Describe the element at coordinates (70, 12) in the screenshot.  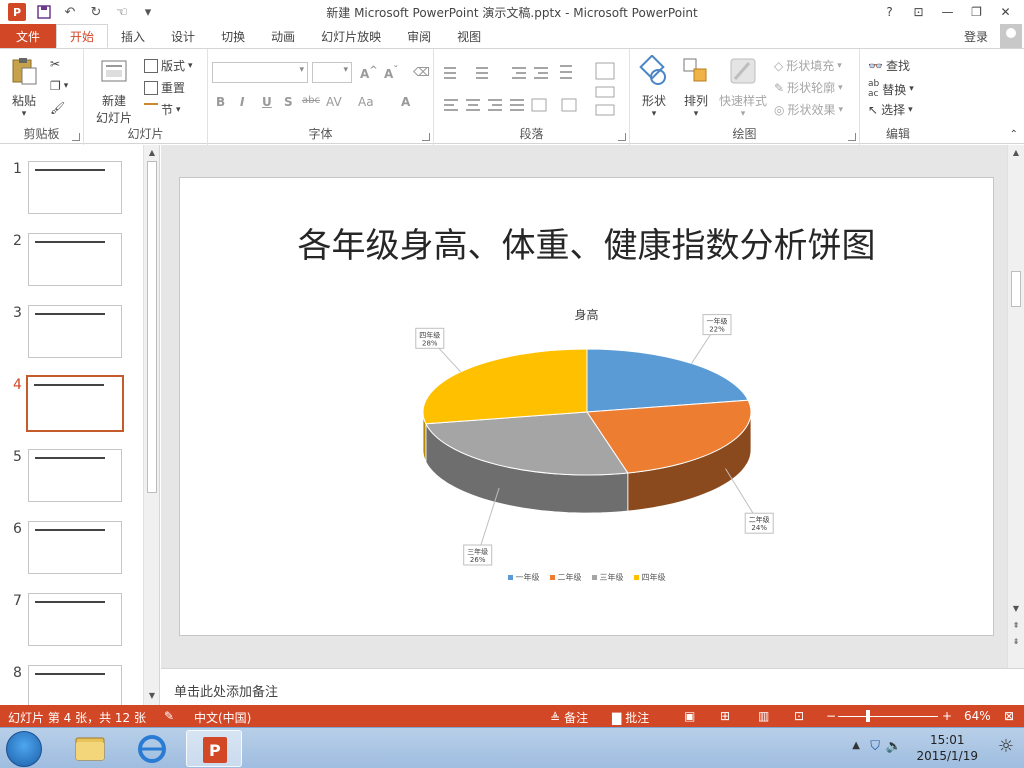
I see `undo-icon: ↶` at that location.